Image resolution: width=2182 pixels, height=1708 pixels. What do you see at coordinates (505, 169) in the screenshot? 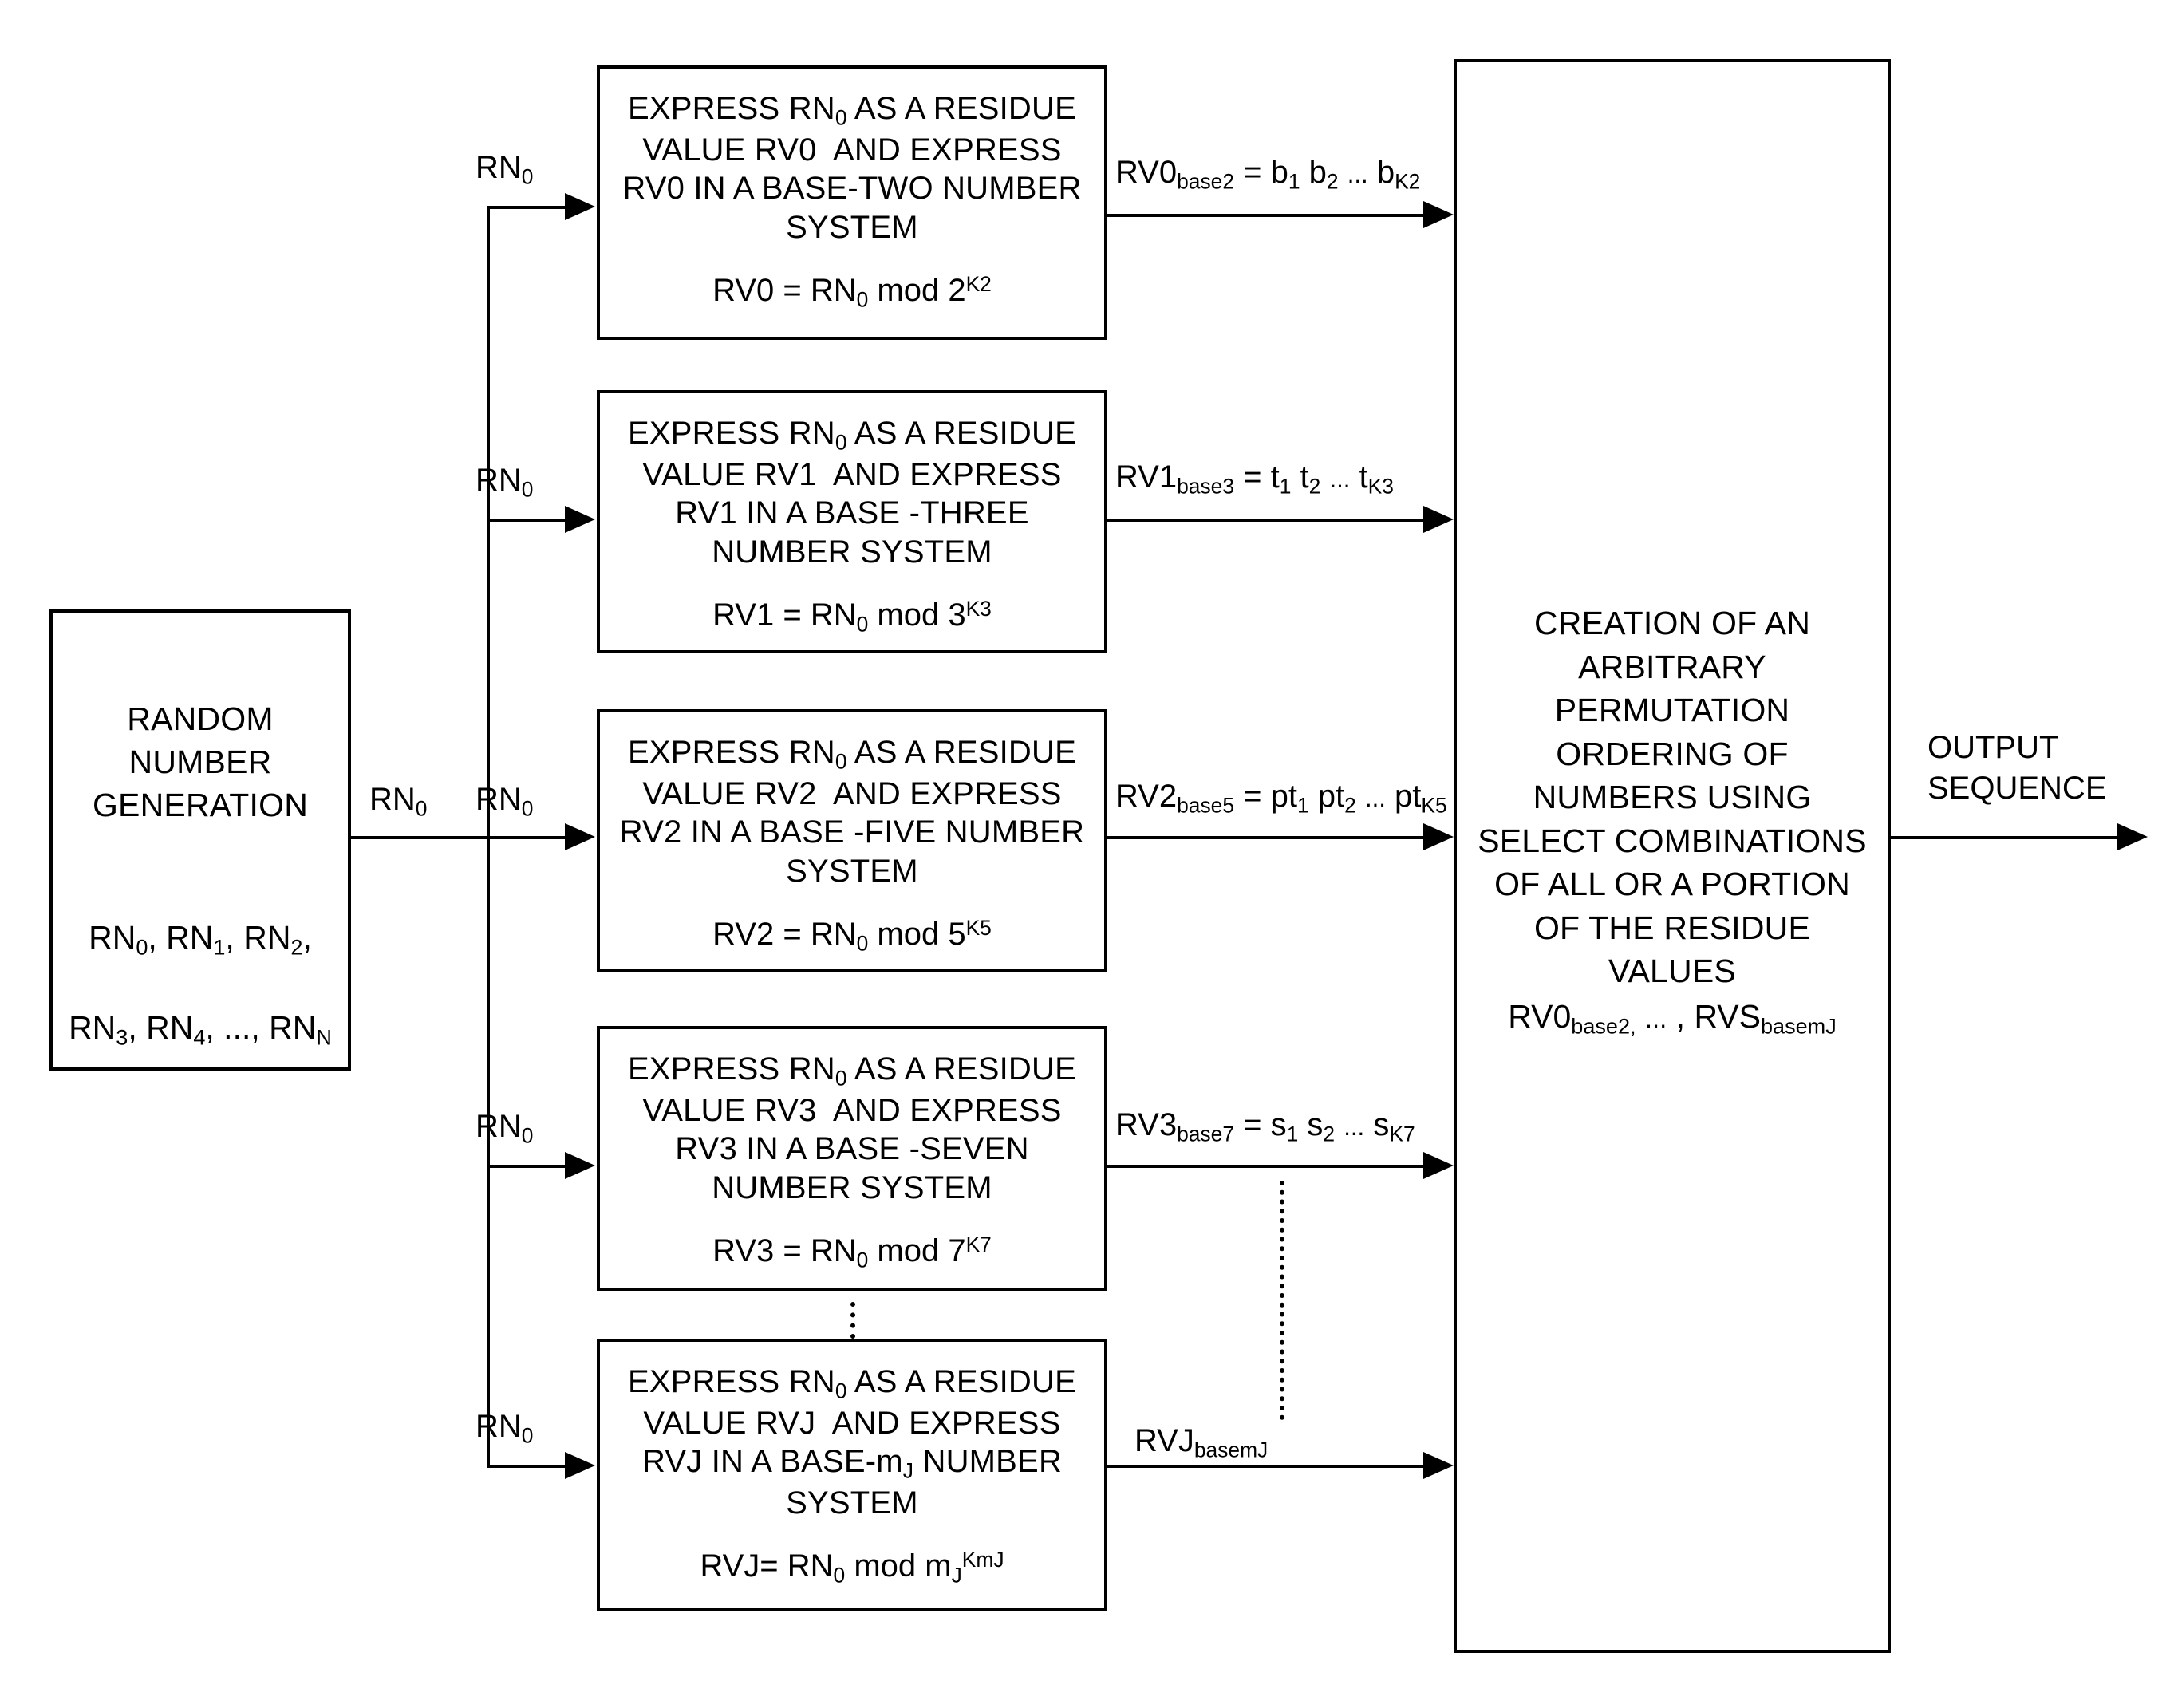
I see `branch-label-0: RN0` at bounding box center [505, 169].